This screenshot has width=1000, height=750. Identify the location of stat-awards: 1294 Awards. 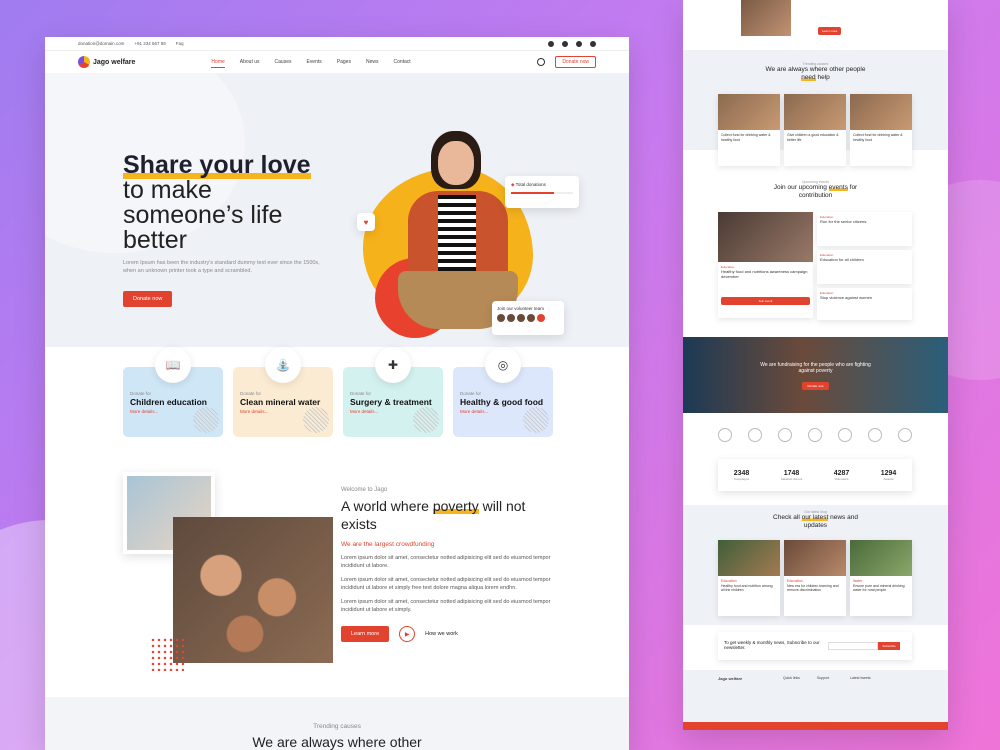
(888, 475).